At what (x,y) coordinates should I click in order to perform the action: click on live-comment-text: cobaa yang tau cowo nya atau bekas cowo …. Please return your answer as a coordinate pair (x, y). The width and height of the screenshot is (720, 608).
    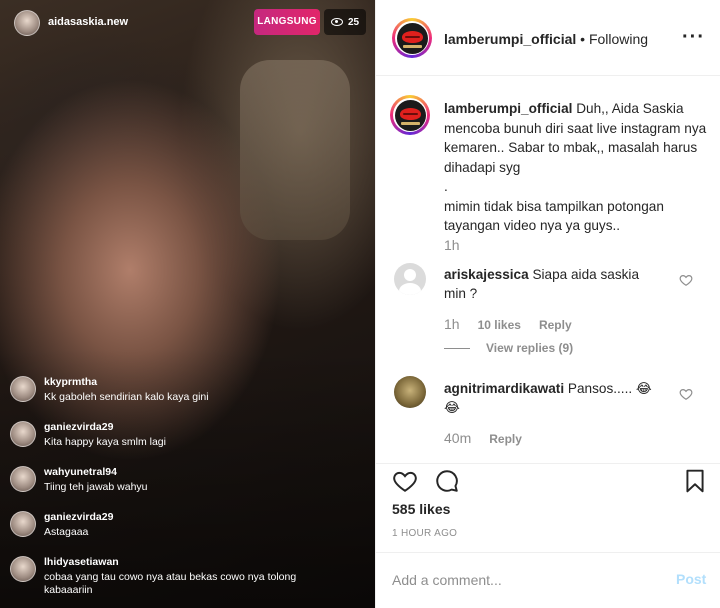
    Looking at the image, I should click on (170, 583).